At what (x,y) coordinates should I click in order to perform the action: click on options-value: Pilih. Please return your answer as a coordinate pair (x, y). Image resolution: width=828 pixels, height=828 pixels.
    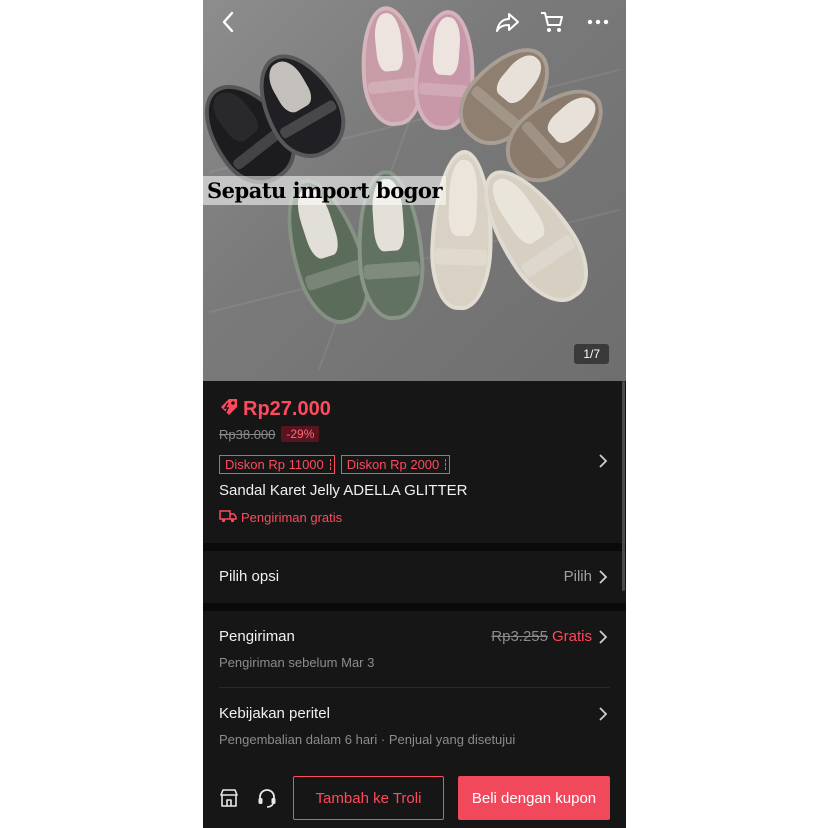
    Looking at the image, I should click on (577, 576).